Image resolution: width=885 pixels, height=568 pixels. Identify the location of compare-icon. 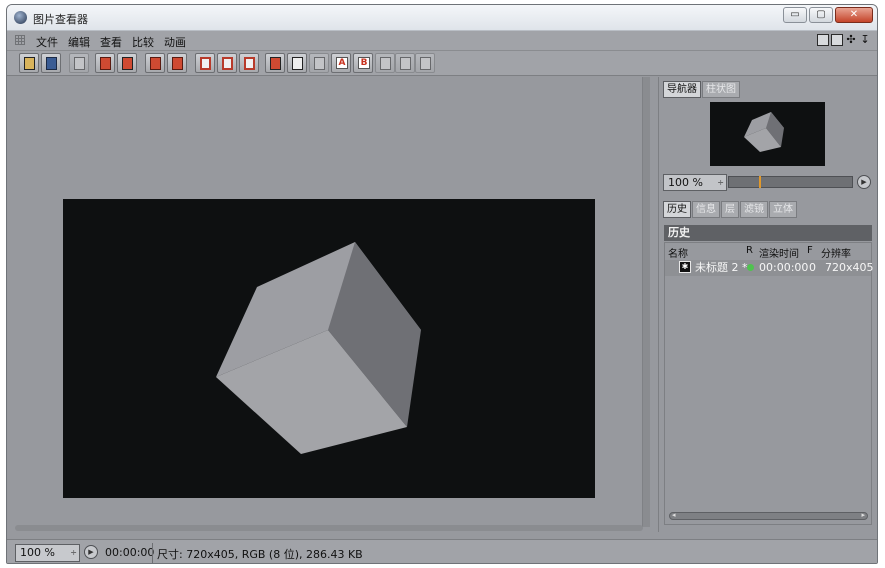
(297, 63).